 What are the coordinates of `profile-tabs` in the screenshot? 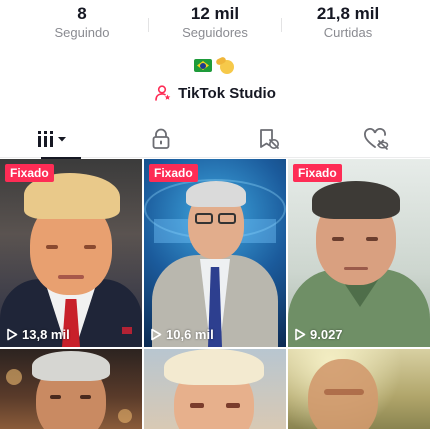 It's located at (215, 139).